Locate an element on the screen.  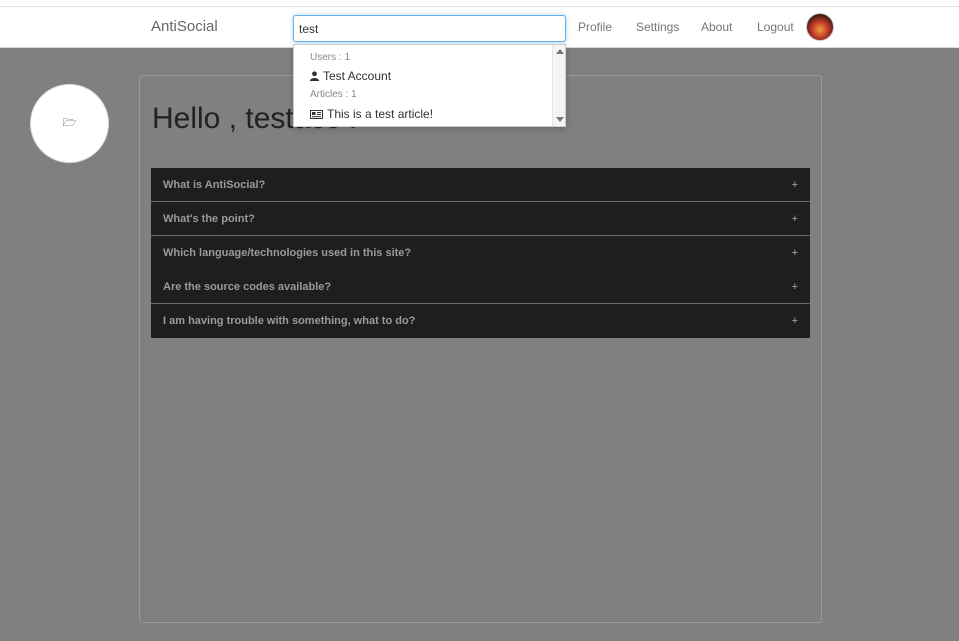
user-icon is located at coordinates (314, 76).